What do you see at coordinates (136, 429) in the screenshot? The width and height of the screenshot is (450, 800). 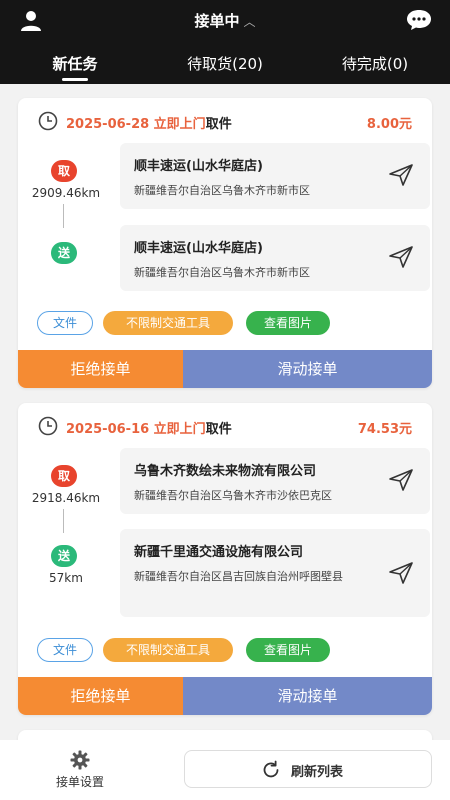 I see `order-date: 2025-06-16 立即上门` at bounding box center [136, 429].